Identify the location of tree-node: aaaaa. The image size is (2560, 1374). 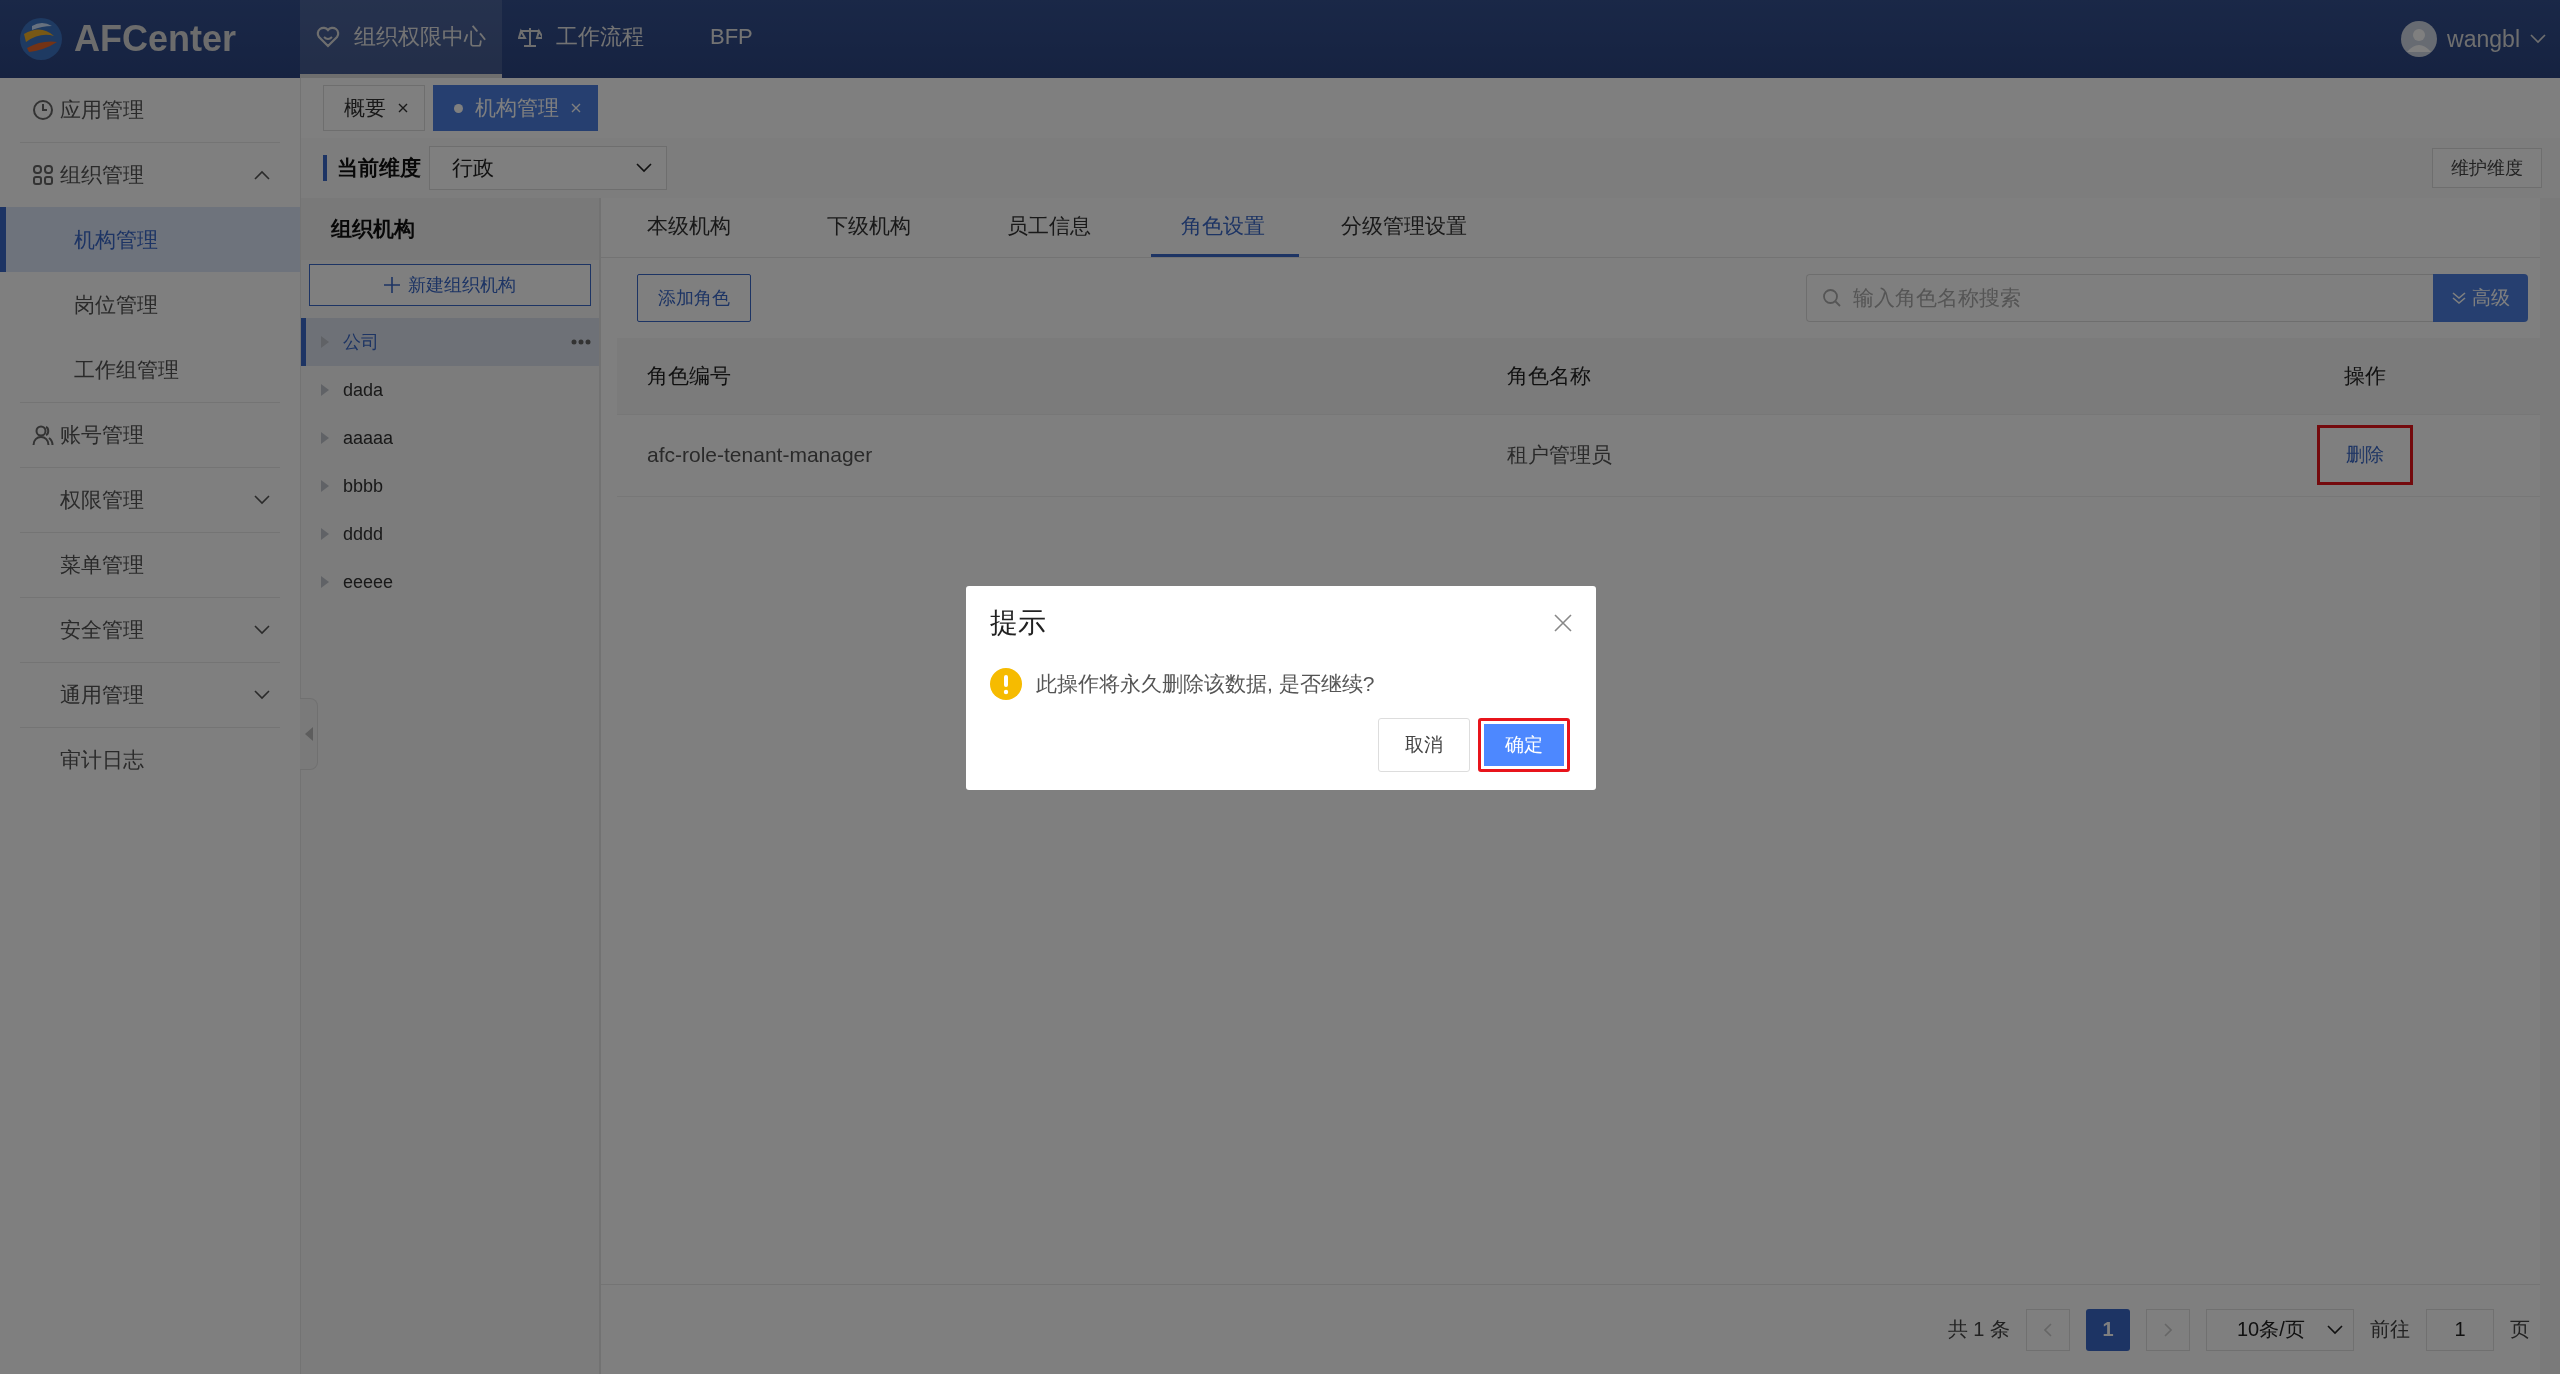
(450, 438).